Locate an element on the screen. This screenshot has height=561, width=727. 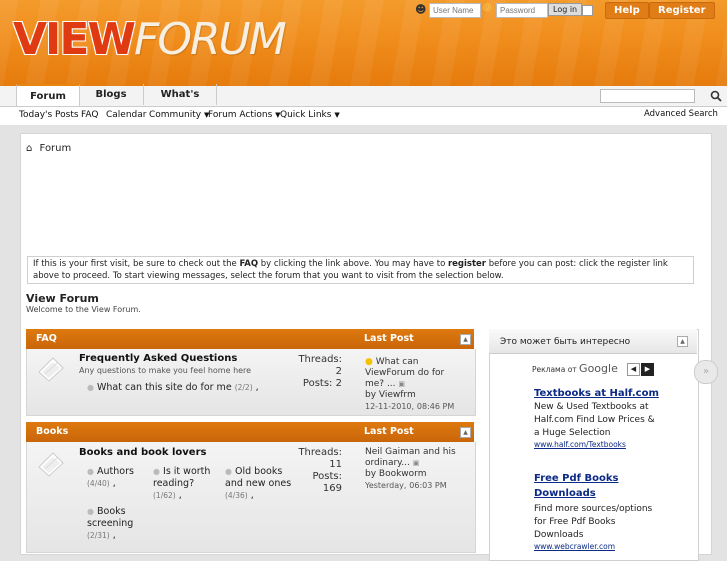
chevron-down-icon: ▼ is located at coordinates (337, 115).